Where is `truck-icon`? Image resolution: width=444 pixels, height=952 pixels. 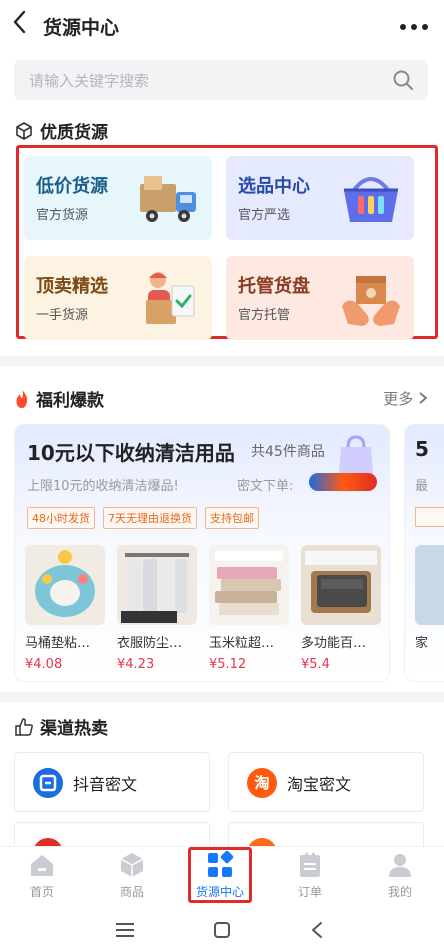
truck-icon is located at coordinates (169, 199).